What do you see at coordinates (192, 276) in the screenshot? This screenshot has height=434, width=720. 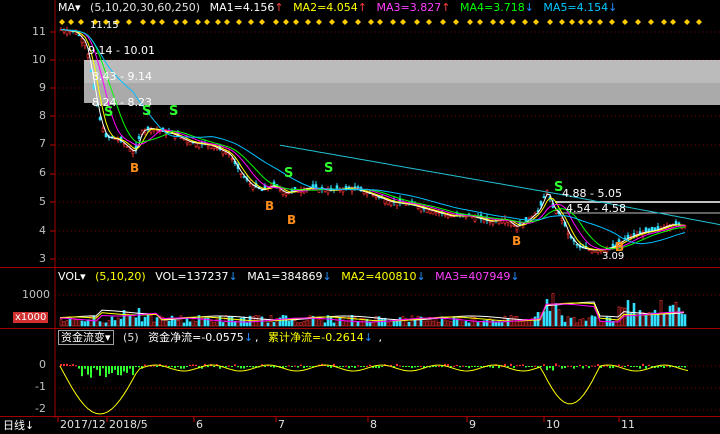 I see `vol-value: VOL=137237` at bounding box center [192, 276].